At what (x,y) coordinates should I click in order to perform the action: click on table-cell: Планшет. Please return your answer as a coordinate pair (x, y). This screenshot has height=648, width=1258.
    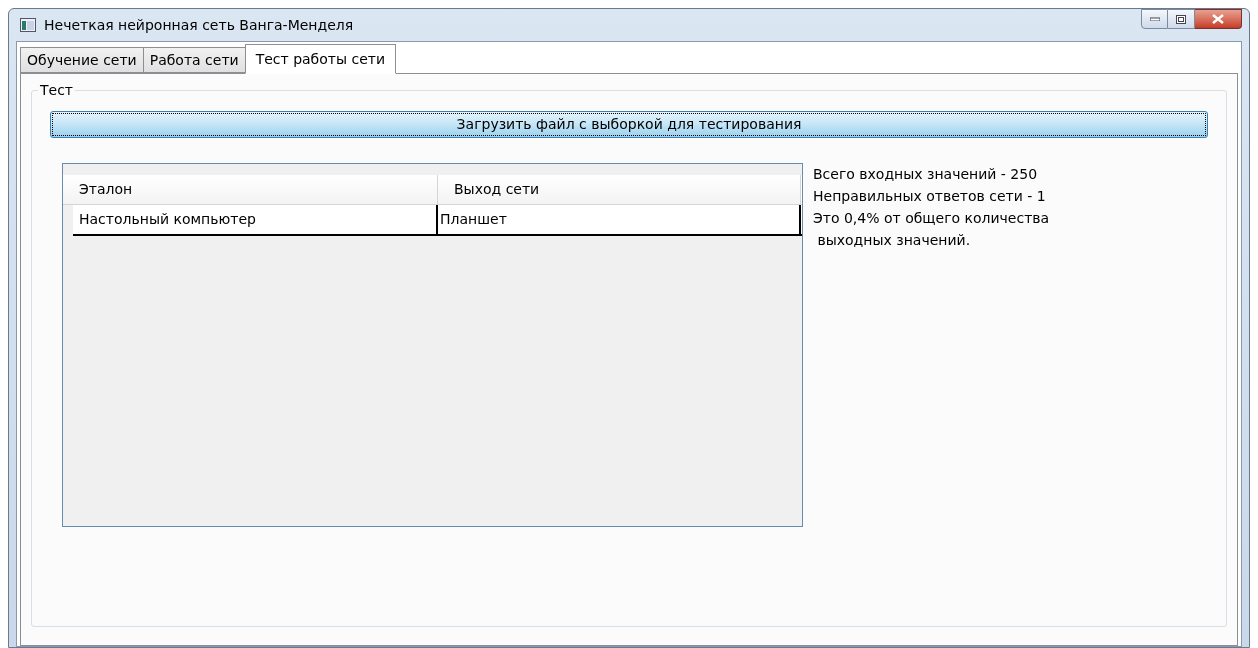
    Looking at the image, I should click on (619, 219).